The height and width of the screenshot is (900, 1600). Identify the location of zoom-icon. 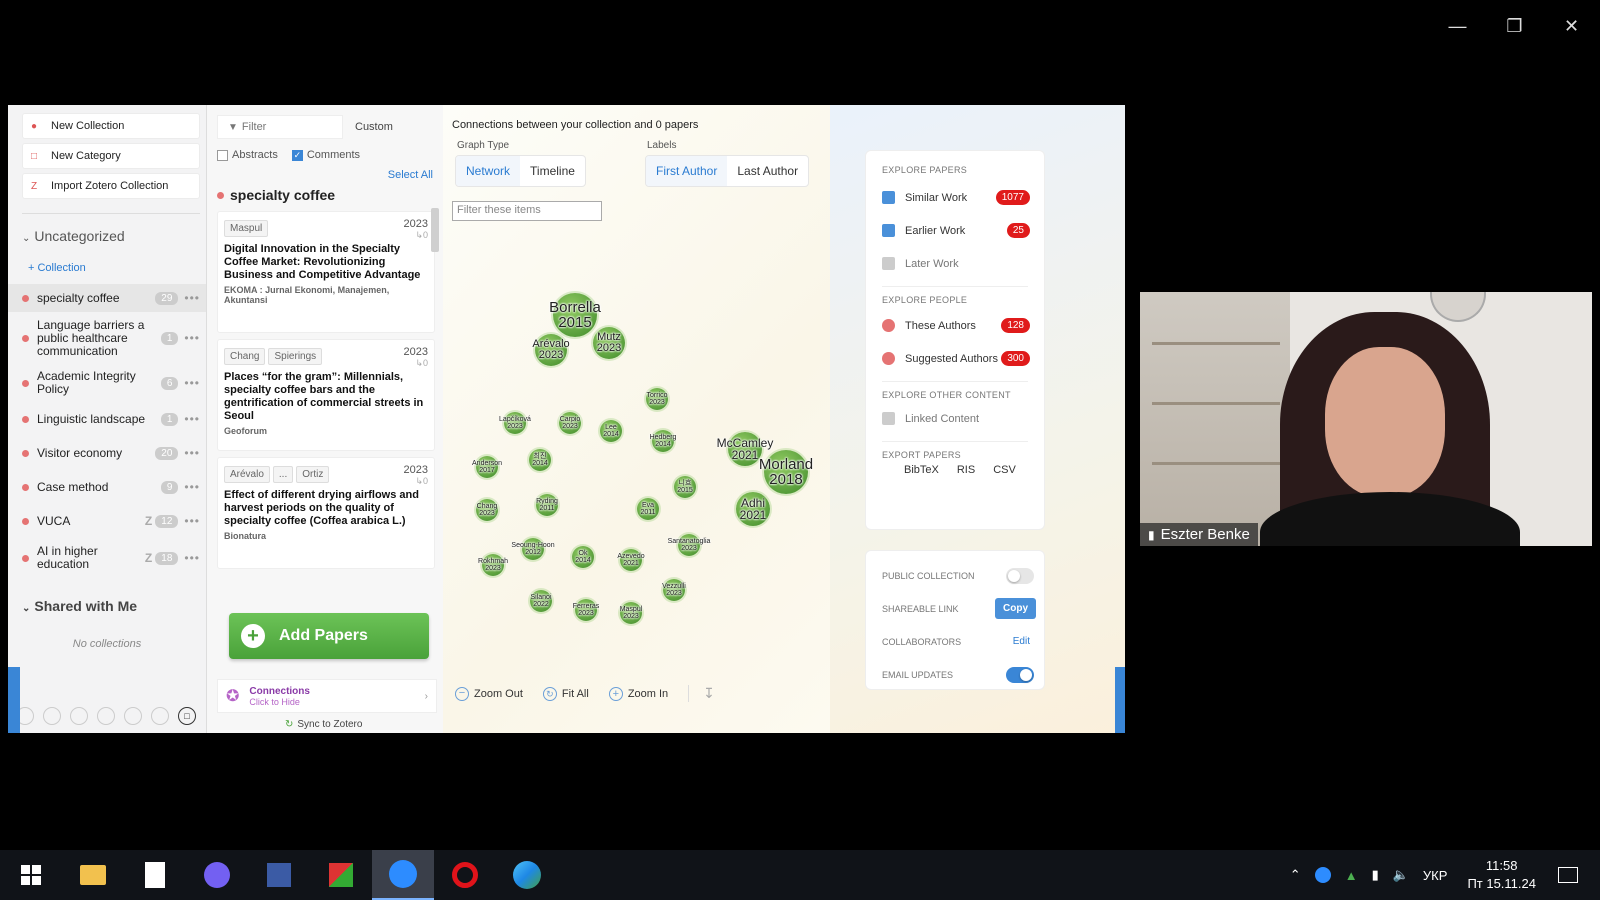
(403, 875).